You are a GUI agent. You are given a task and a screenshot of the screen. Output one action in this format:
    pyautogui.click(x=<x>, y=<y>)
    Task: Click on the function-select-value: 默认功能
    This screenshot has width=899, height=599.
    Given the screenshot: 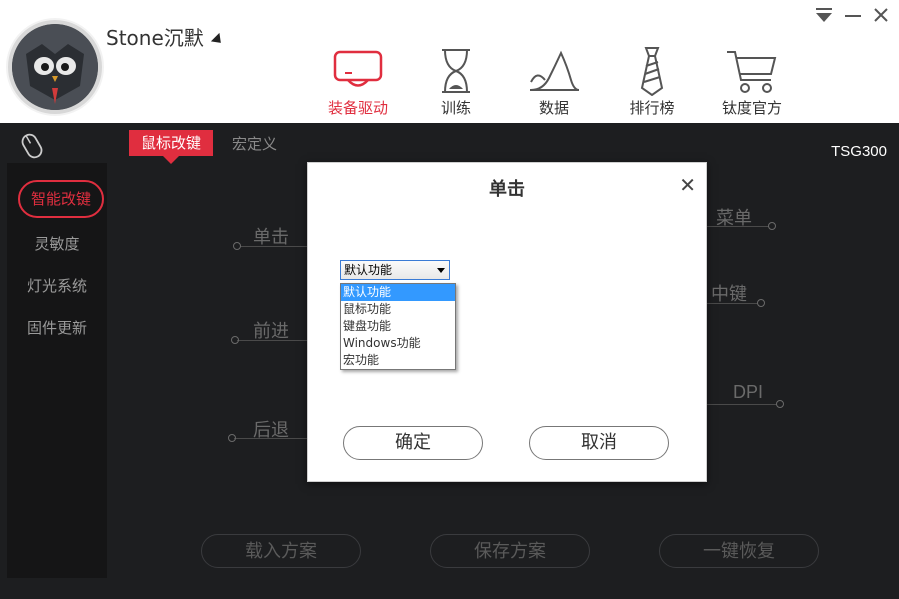 What is the action you would take?
    pyautogui.click(x=368, y=270)
    